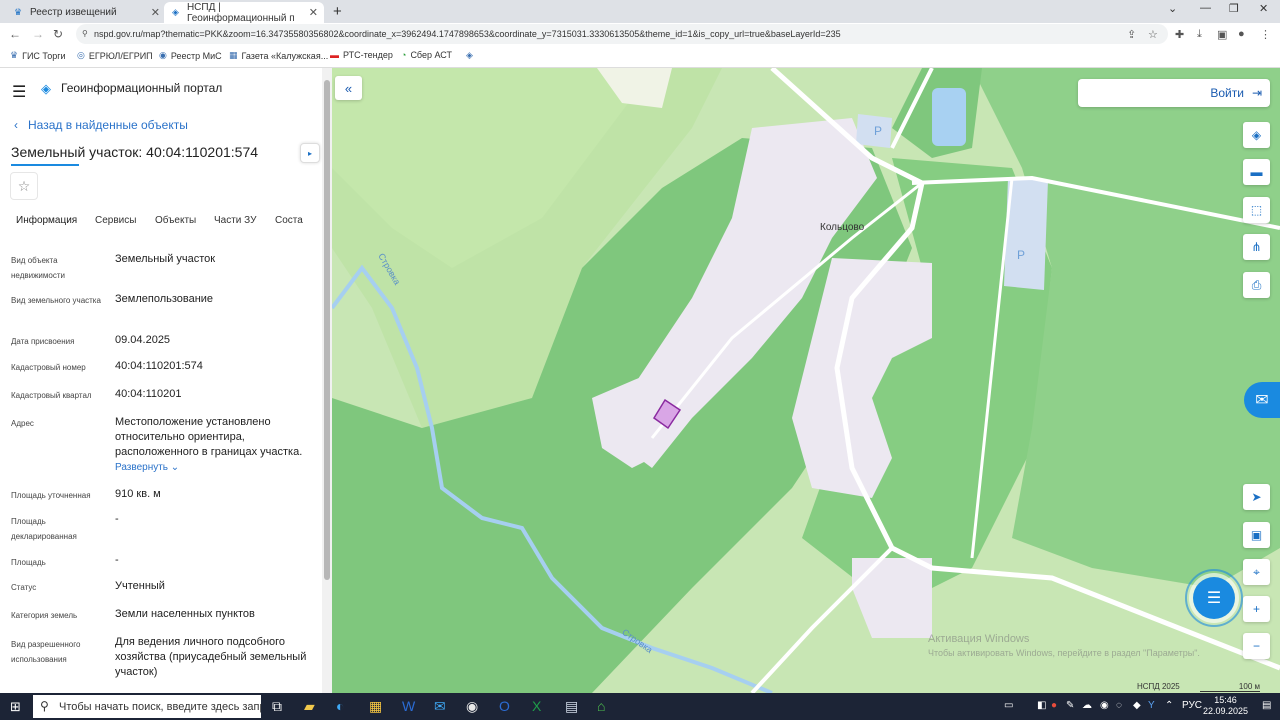  I want to click on outlook-icon: O, so click(504, 706).